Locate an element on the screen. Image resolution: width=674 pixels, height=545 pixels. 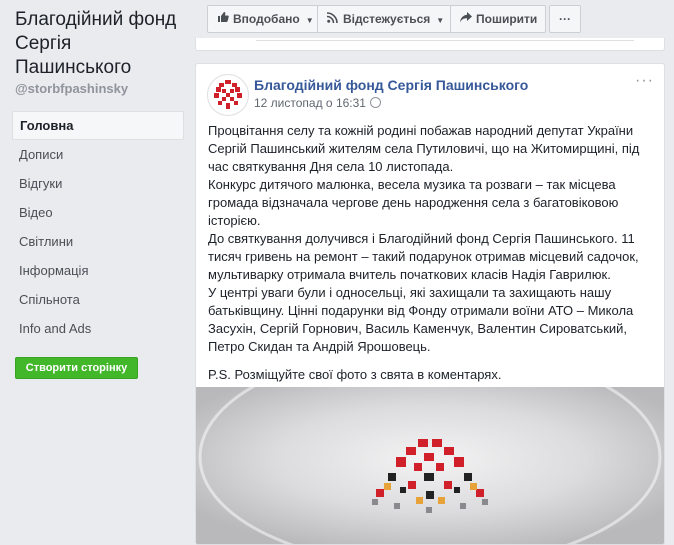
sidebar-item-videos: Відео is located at coordinates (98, 212).